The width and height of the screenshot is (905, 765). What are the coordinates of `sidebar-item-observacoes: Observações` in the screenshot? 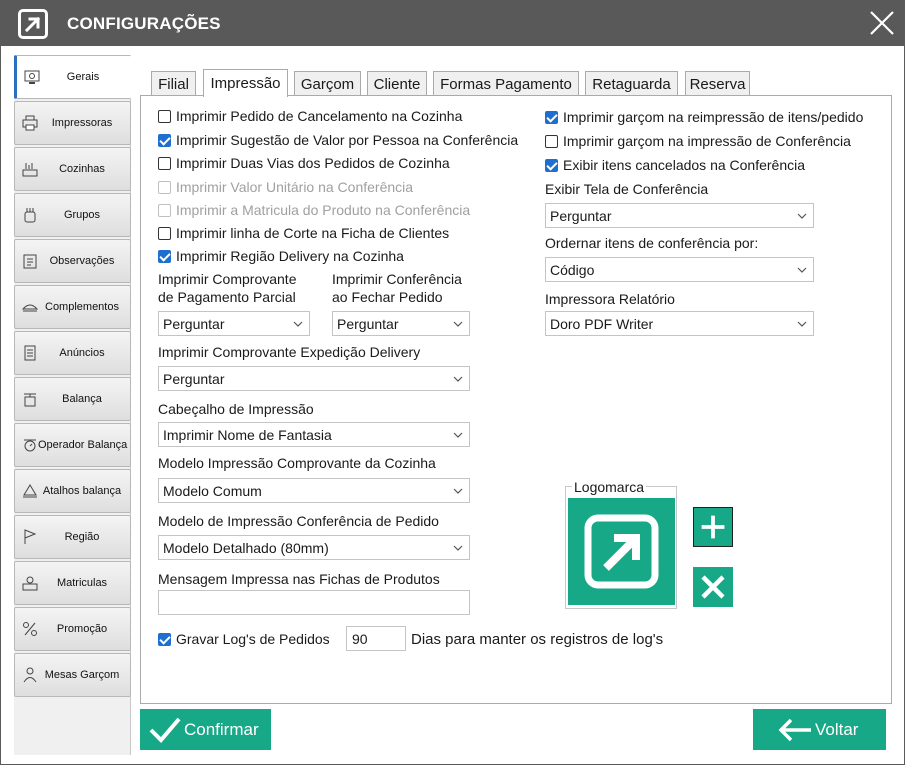 It's located at (72, 261).